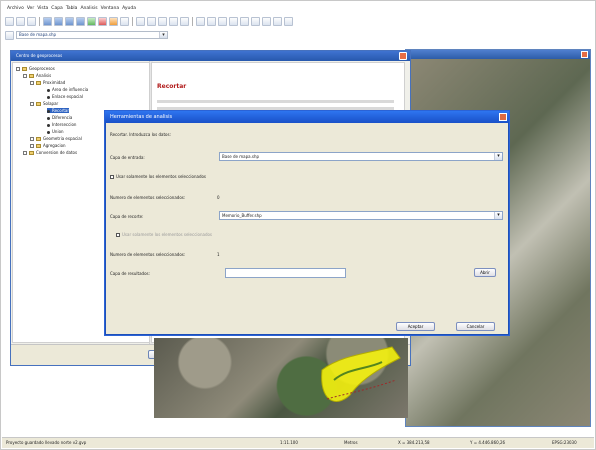 Image resolution: width=596 pixels, height=450 pixels. Describe the element at coordinates (210, 56) in the screenshot. I see `geoprocessing-title: Centro de geoprocesos` at that location.